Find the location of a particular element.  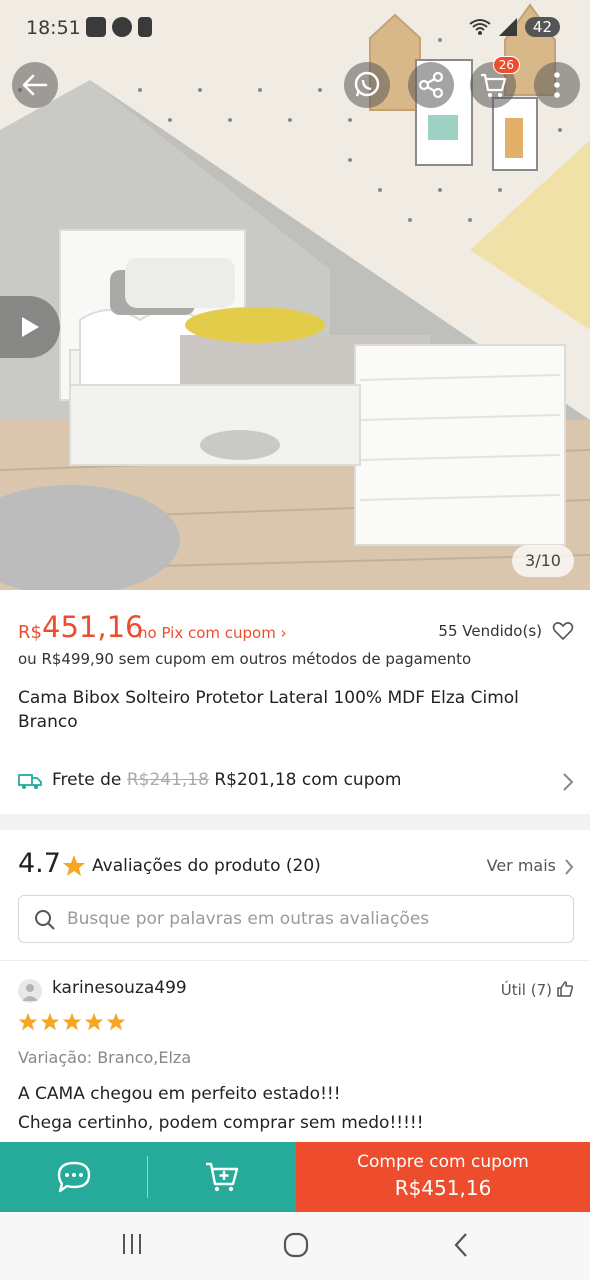

pix-coupon-link: no Pix com cupom › is located at coordinates (212, 633).